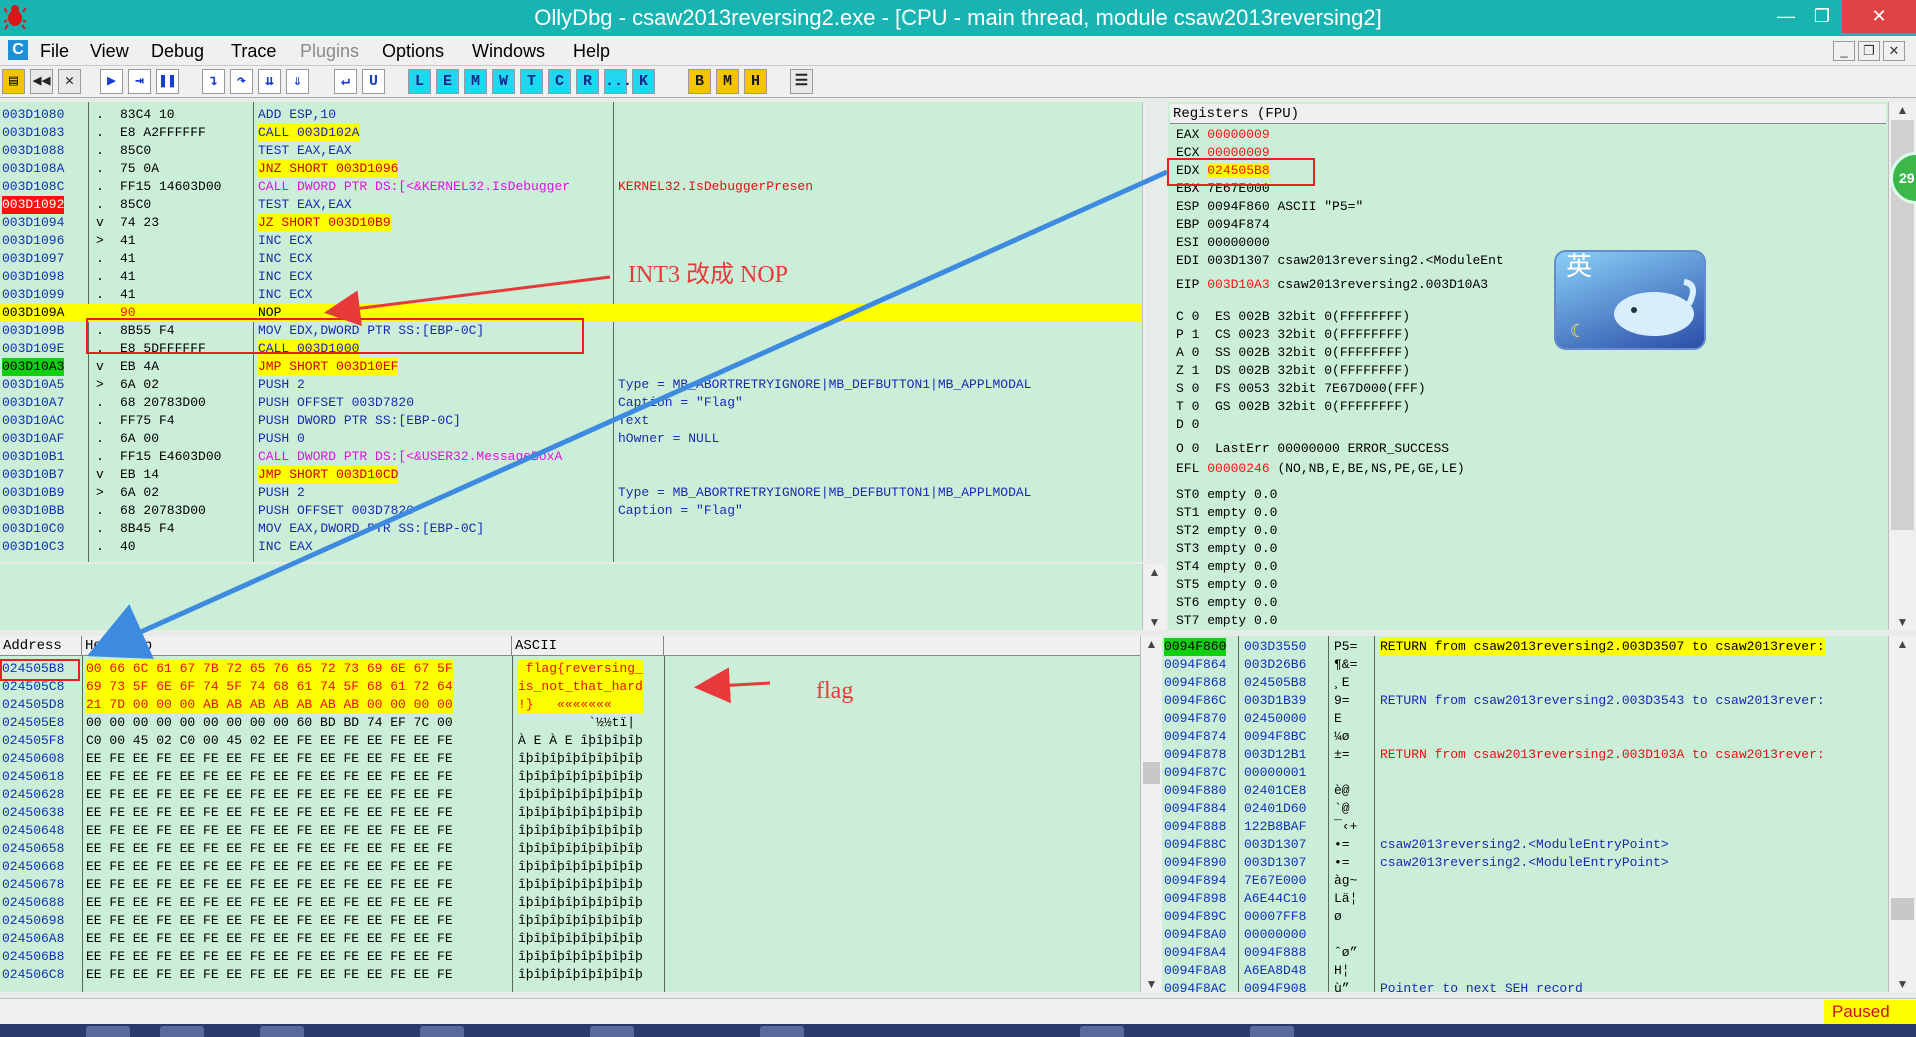 The image size is (1916, 1037). Describe the element at coordinates (467, 301) in the screenshot. I see `int3-arrow` at that location.